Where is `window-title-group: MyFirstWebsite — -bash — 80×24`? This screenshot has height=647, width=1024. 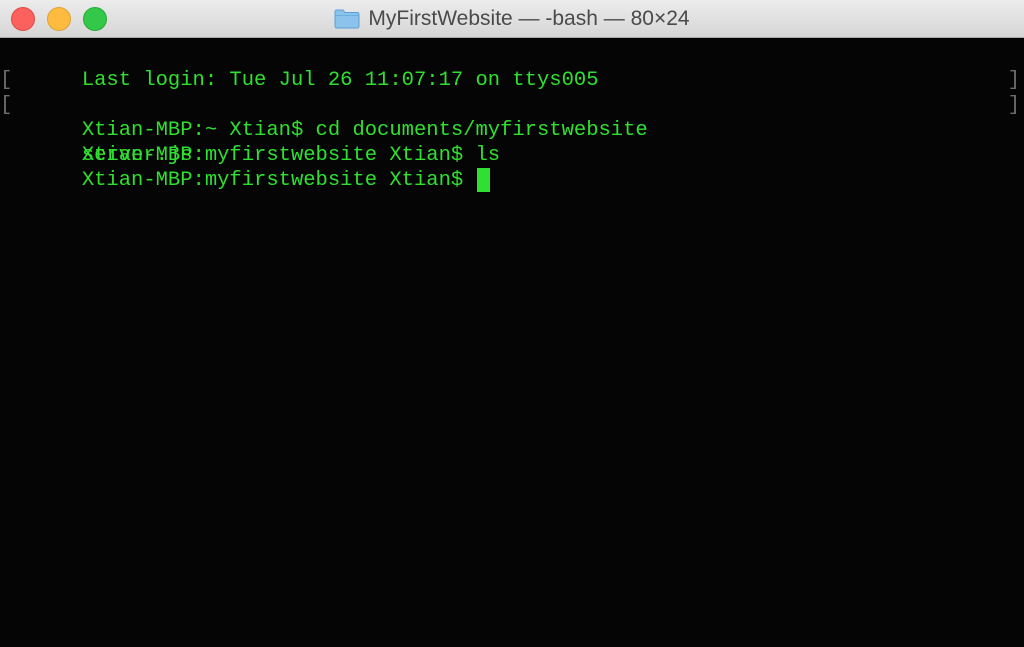
window-title-group: MyFirstWebsite — -bash — 80×24 is located at coordinates (512, 19).